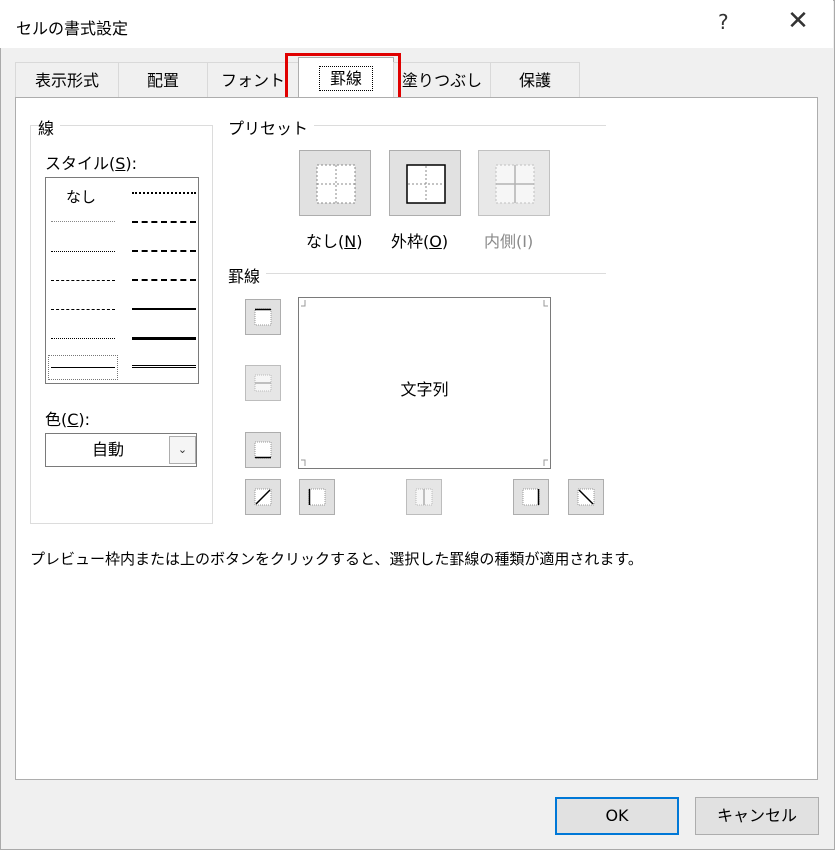  Describe the element at coordinates (420, 241) in the screenshot. I see `preset-outline-label: 外枠(O)` at that location.